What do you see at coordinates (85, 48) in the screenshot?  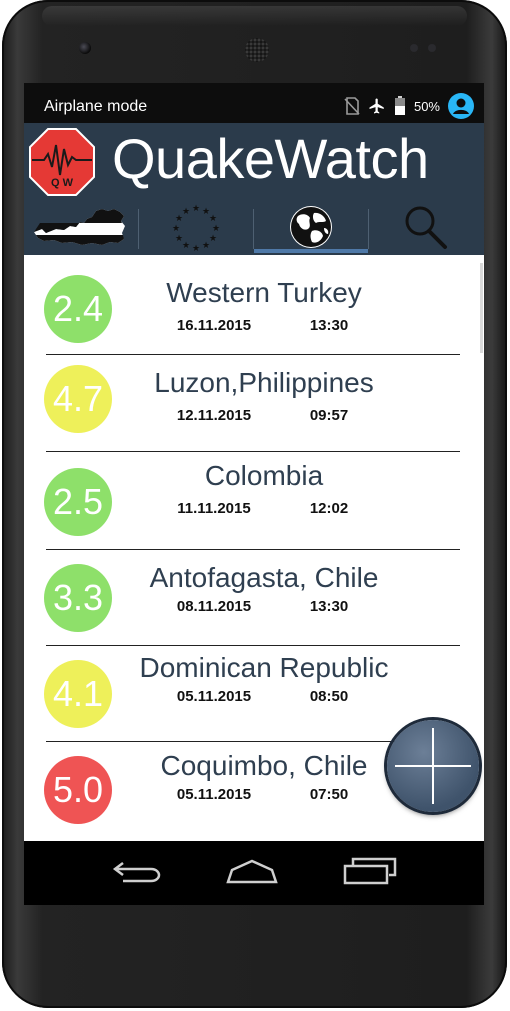 I see `front-camera` at bounding box center [85, 48].